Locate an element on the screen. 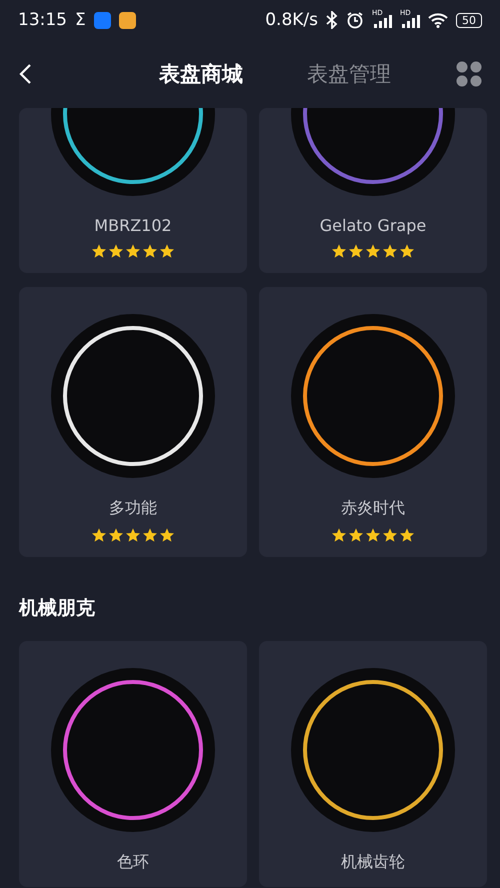 The height and width of the screenshot is (888, 500). bluetooth-icon is located at coordinates (332, 20).